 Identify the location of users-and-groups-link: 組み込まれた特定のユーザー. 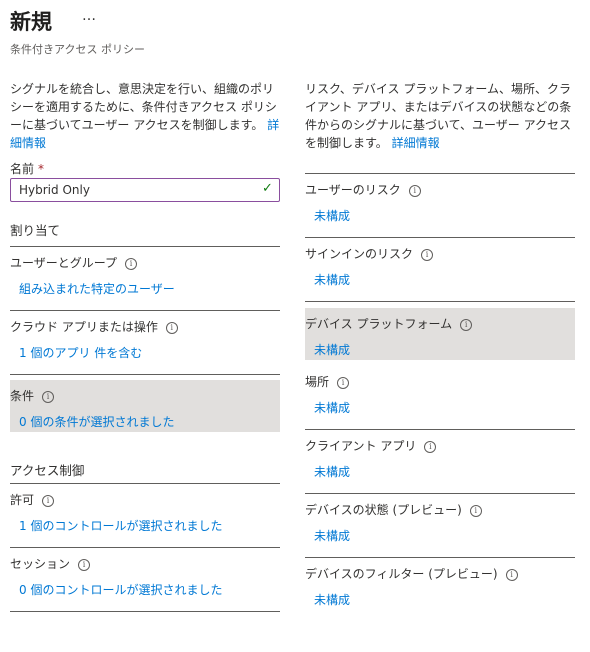
(97, 288).